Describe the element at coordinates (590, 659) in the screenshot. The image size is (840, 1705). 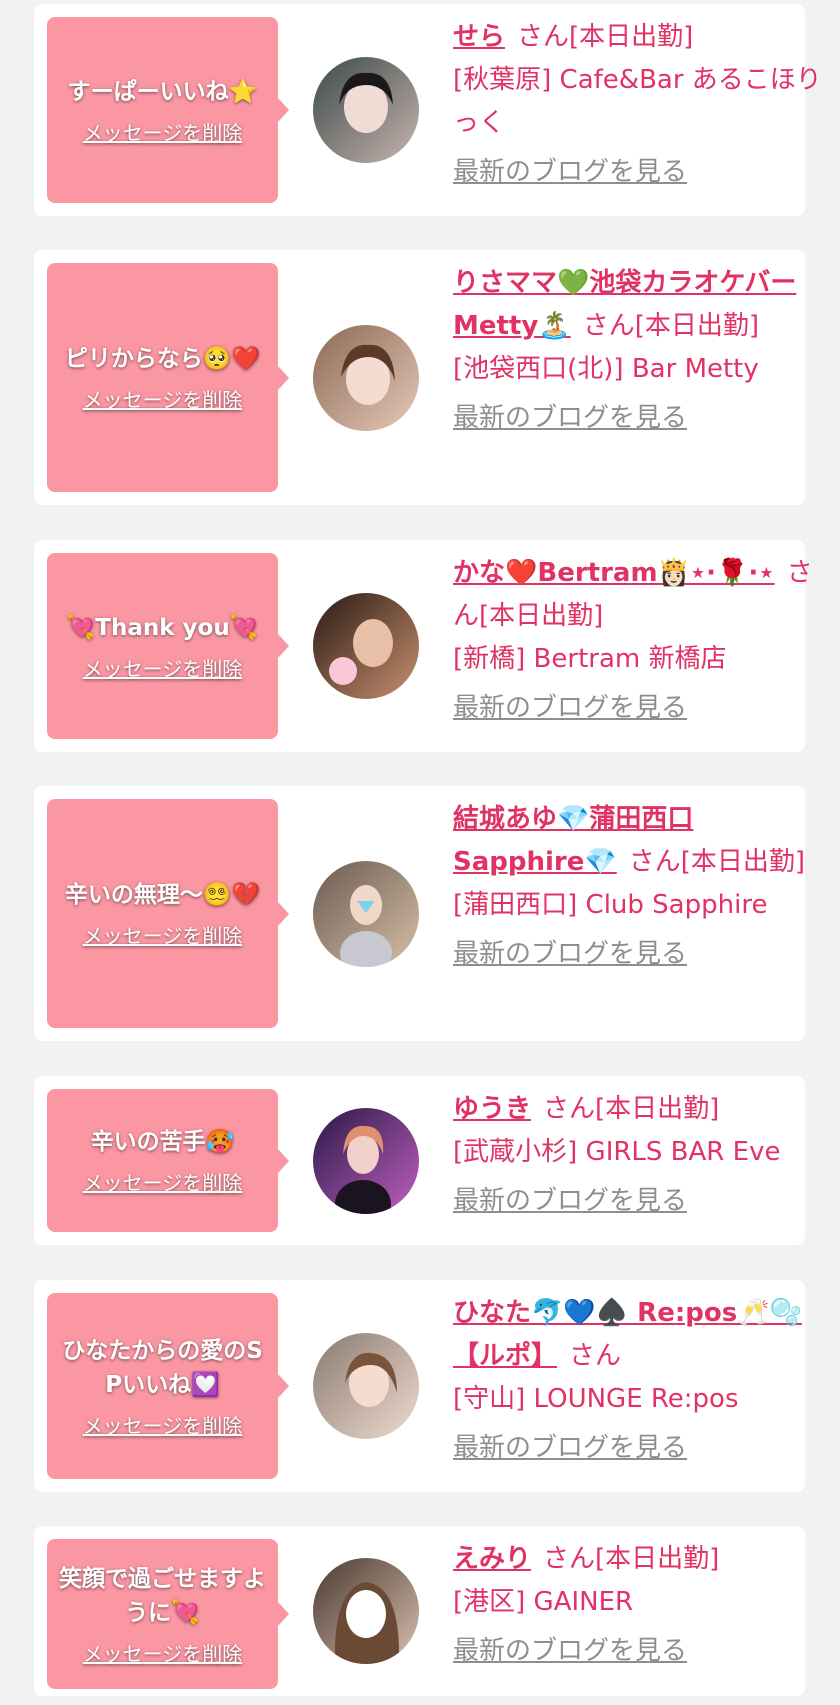
I see `shop-name: [新橋] Bertram 新橋店` at that location.